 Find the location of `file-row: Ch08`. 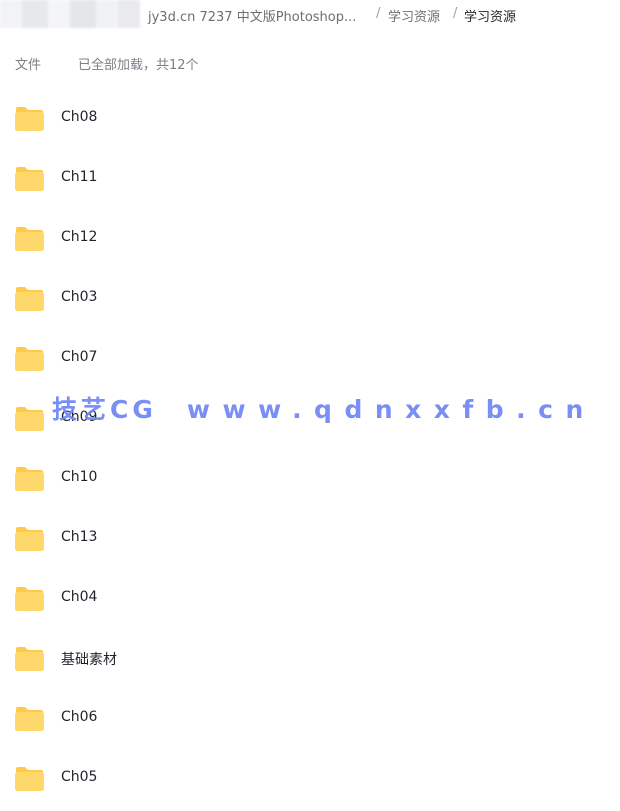

file-row: Ch08 is located at coordinates (310, 118).